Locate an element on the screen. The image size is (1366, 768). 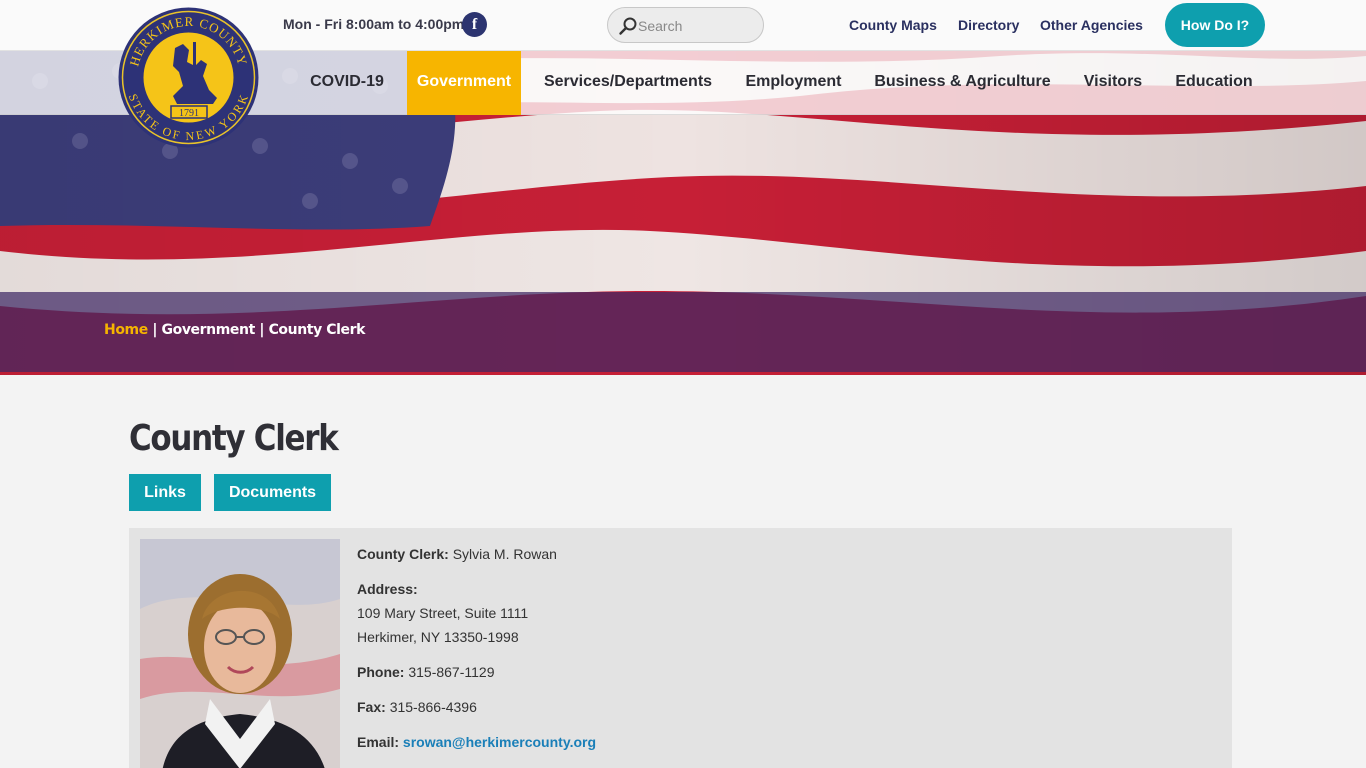
address-line-2: Herkimer, NY 13350-1998 is located at coordinates (438, 637).